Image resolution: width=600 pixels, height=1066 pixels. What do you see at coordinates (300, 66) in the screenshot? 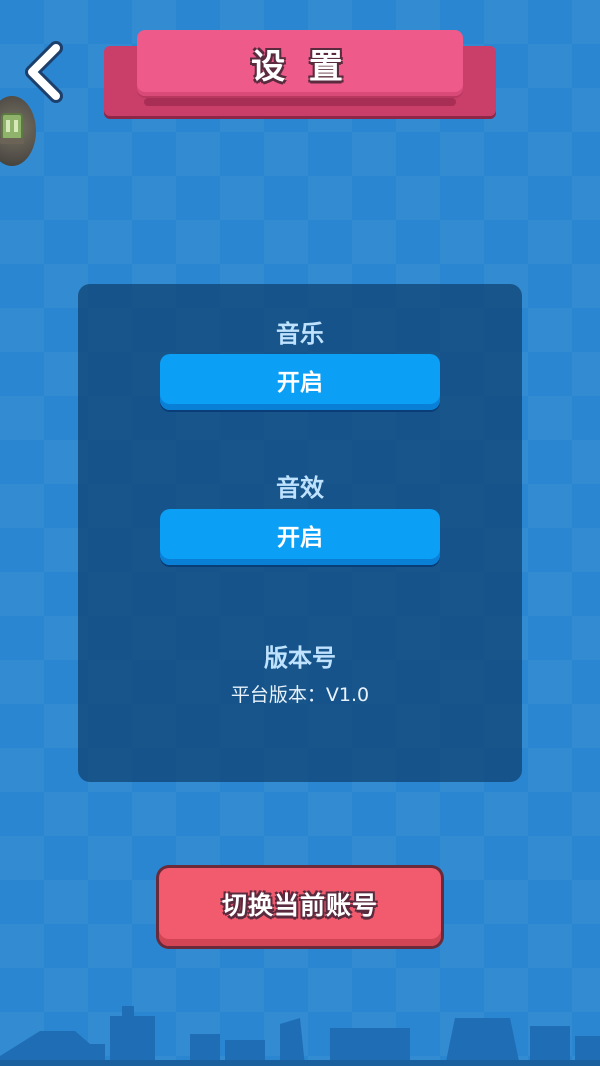
I see `page-title: 设 置` at bounding box center [300, 66].